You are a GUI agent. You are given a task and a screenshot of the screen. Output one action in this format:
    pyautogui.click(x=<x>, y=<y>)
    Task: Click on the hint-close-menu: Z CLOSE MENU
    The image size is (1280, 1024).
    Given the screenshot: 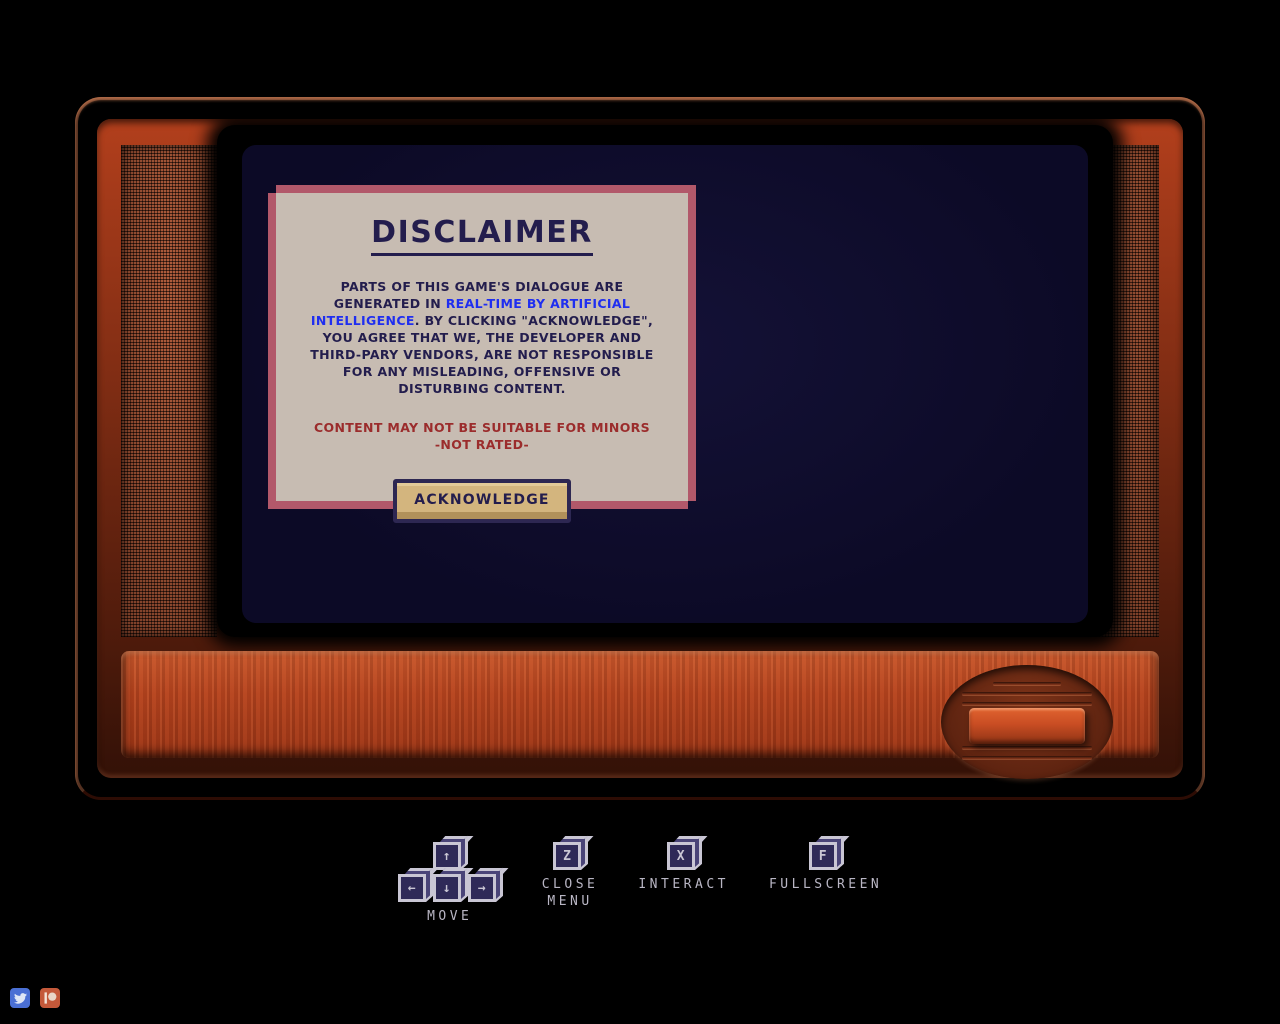 What is the action you would take?
    pyautogui.click(x=570, y=872)
    